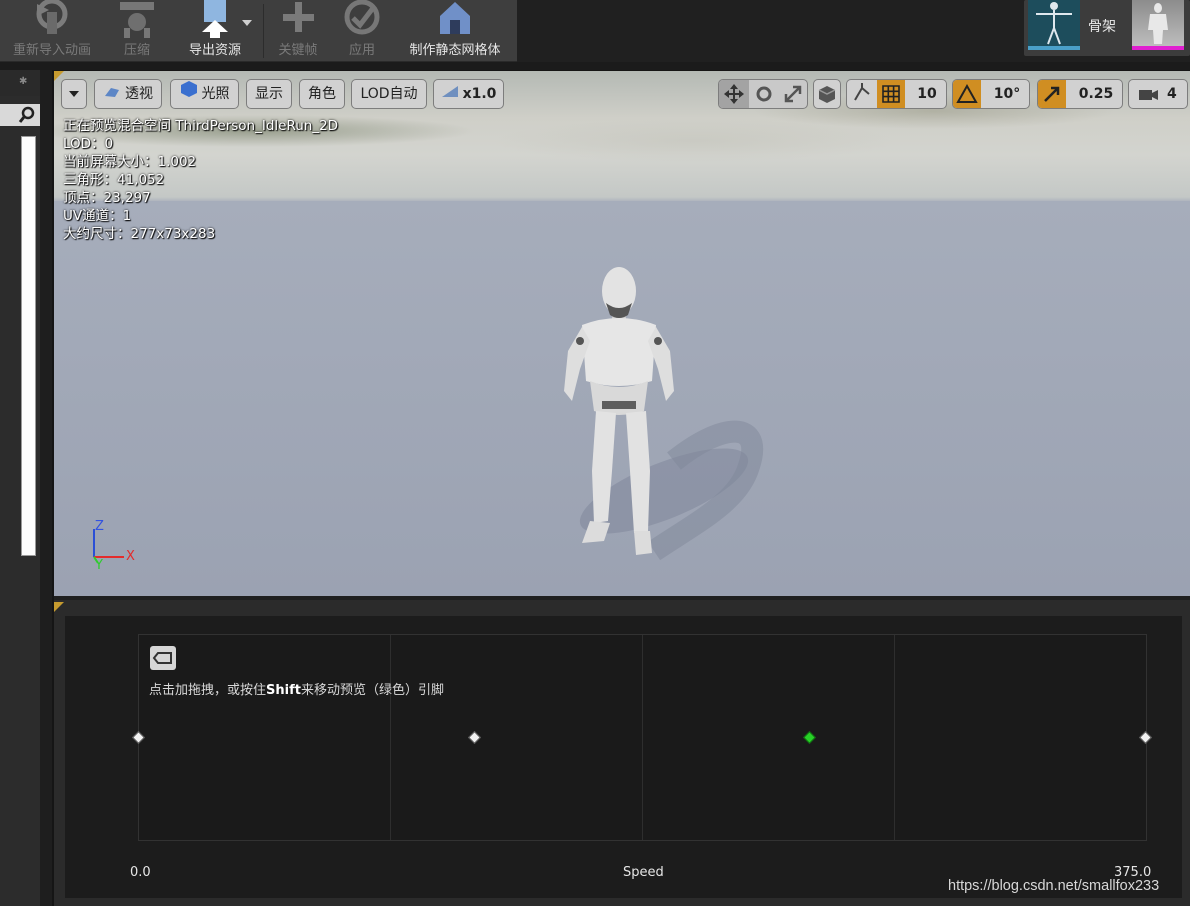 The width and height of the screenshot is (1190, 906). I want to click on cube-icon, so click(827, 94).